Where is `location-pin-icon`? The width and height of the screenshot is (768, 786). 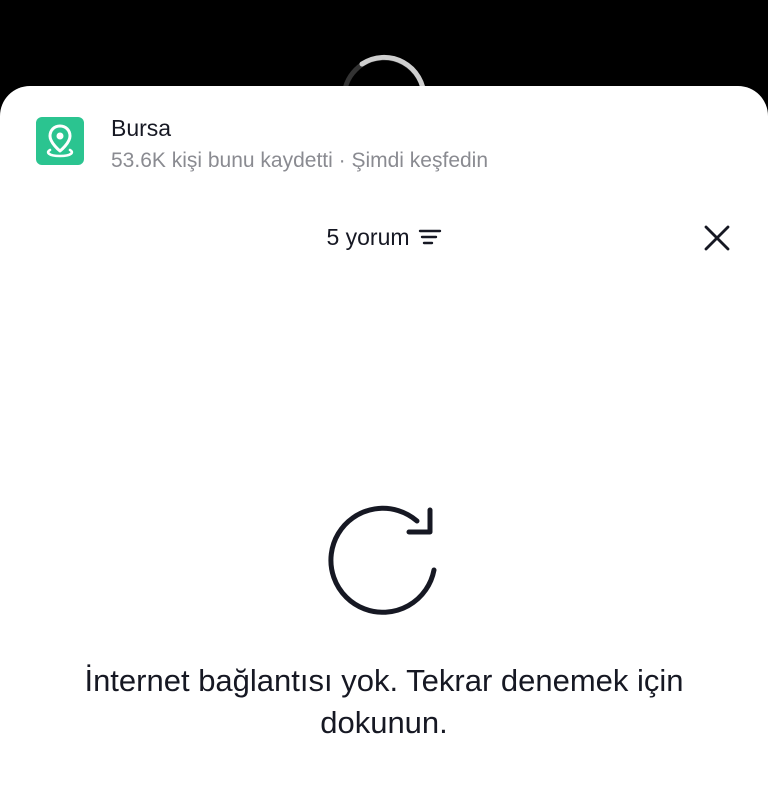 location-pin-icon is located at coordinates (60, 141).